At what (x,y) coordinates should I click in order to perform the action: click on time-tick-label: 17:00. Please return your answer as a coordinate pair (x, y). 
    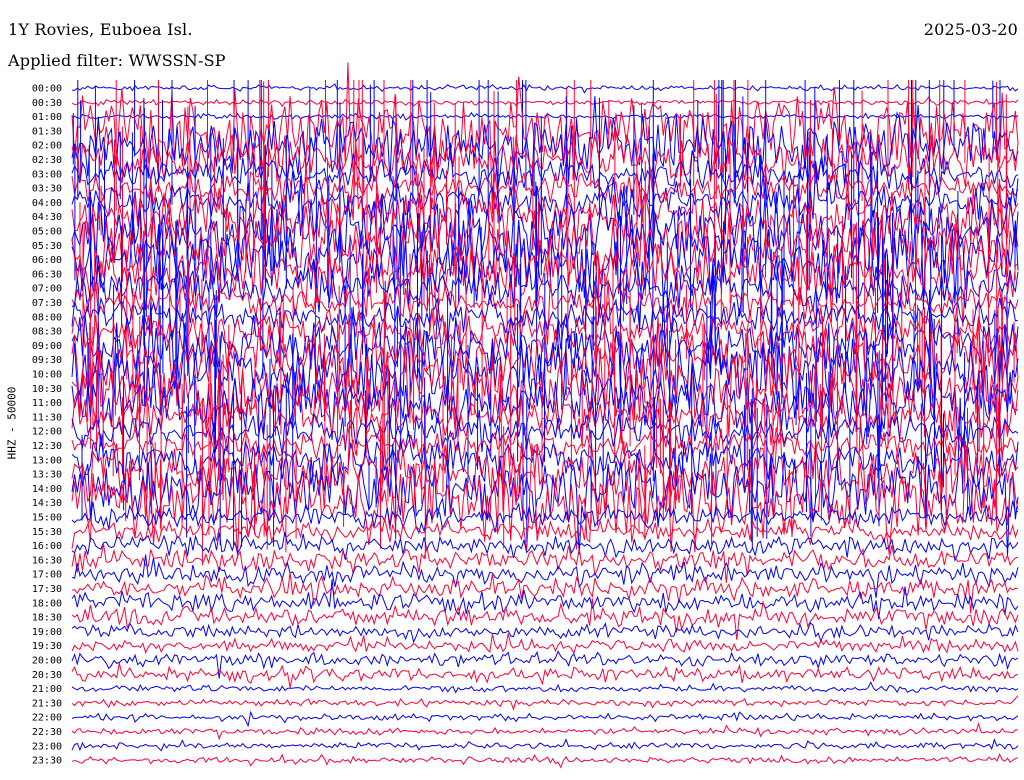
    Looking at the image, I should click on (47, 575).